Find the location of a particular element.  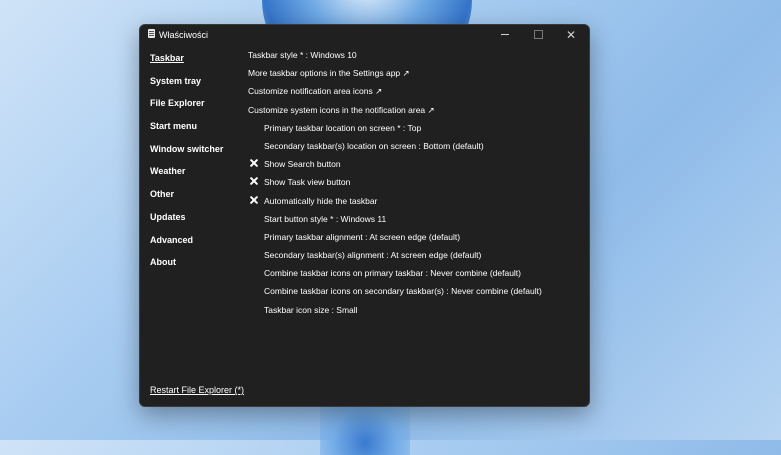

maximize-button is located at coordinates (538, 34).